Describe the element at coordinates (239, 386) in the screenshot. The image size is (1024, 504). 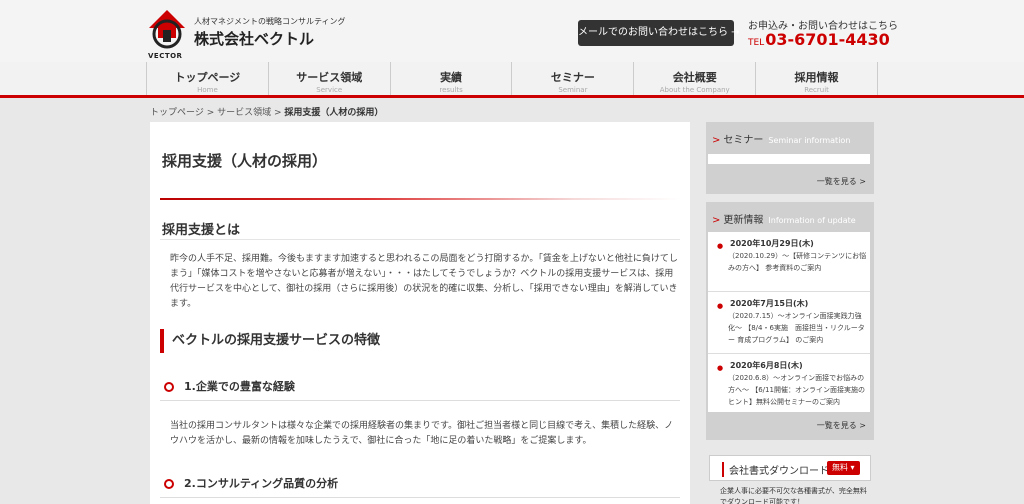
I see `point-title: 1.企業での豊富な経験` at that location.